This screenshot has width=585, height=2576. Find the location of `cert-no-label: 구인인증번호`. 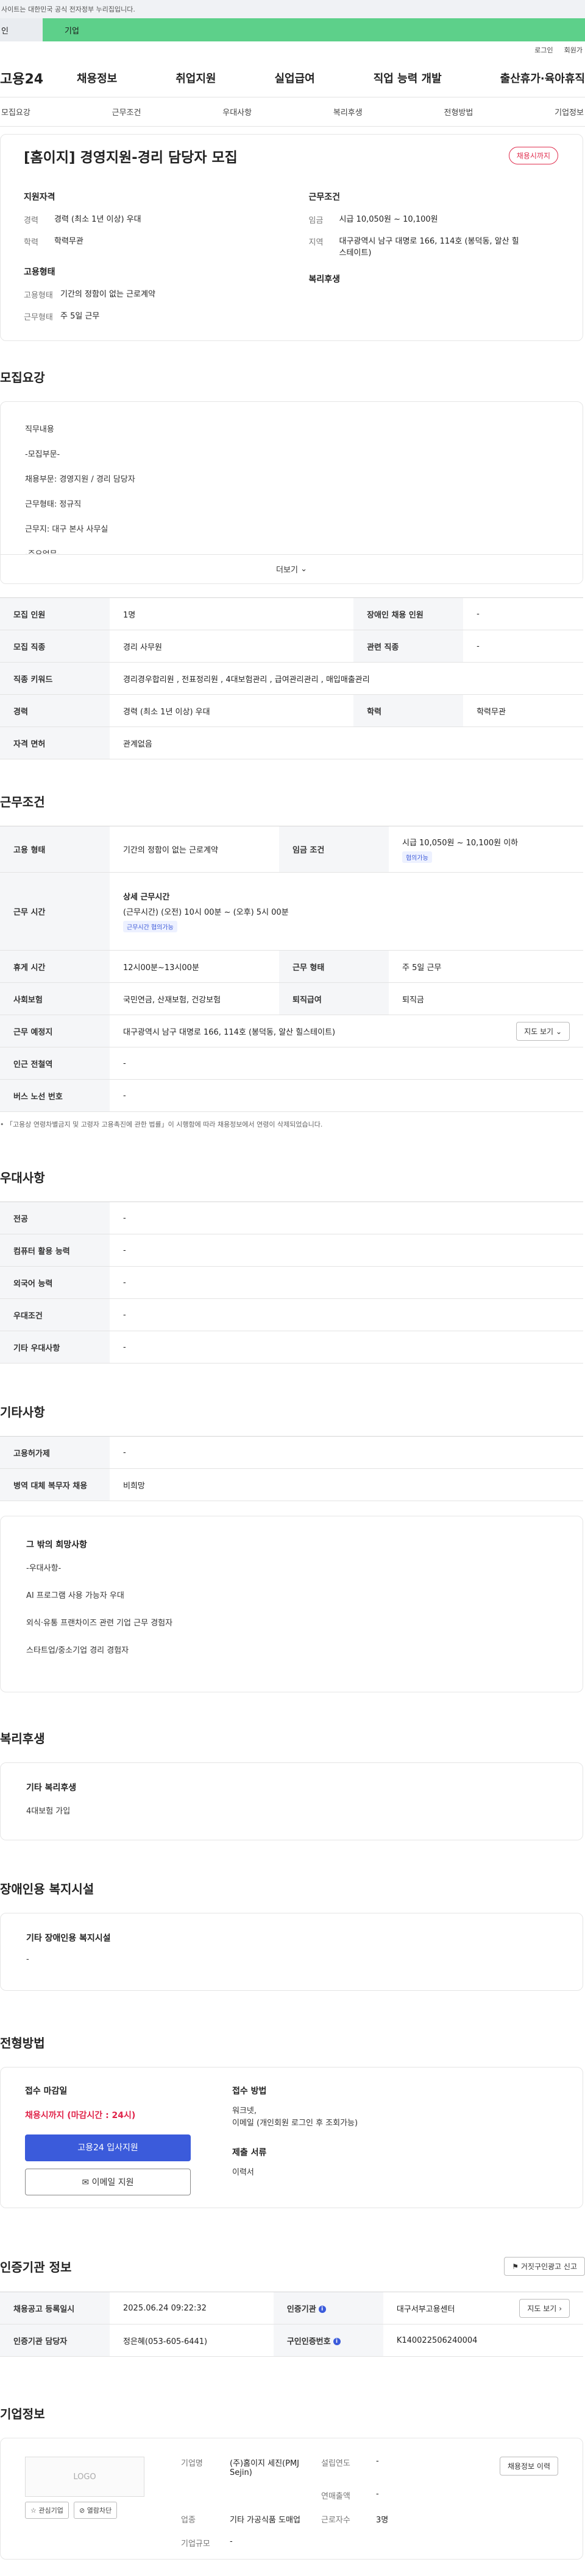

cert-no-label: 구인인증번호 is located at coordinates (308, 2341).